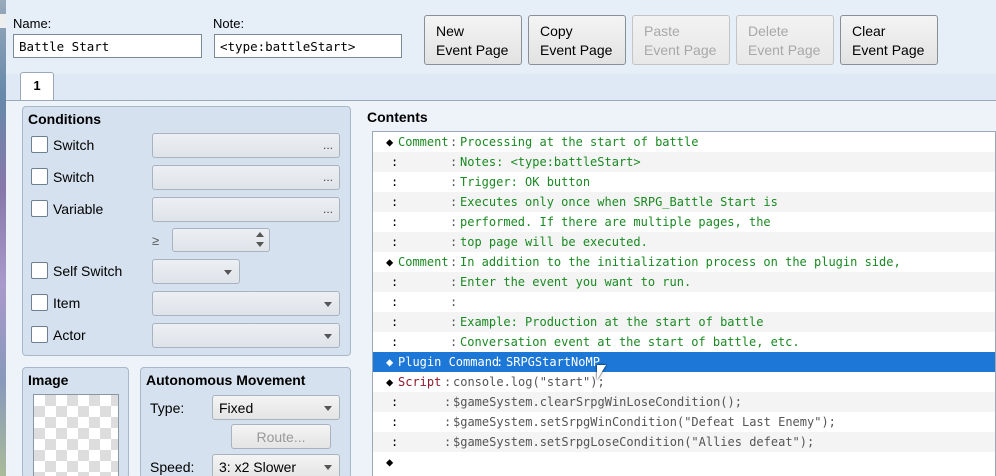 The height and width of the screenshot is (476, 996). Describe the element at coordinates (246, 303) in the screenshot. I see `item-selector` at that location.